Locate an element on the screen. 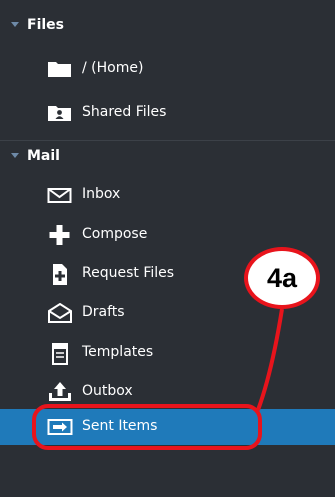 This screenshot has height=497, width=335. annotation-callout-label: 4a is located at coordinates (282, 277).